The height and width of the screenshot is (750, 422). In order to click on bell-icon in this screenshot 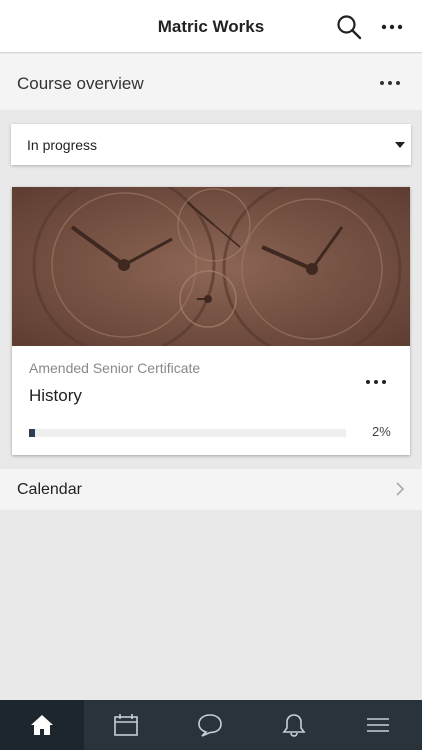, I will do `click(294, 725)`.